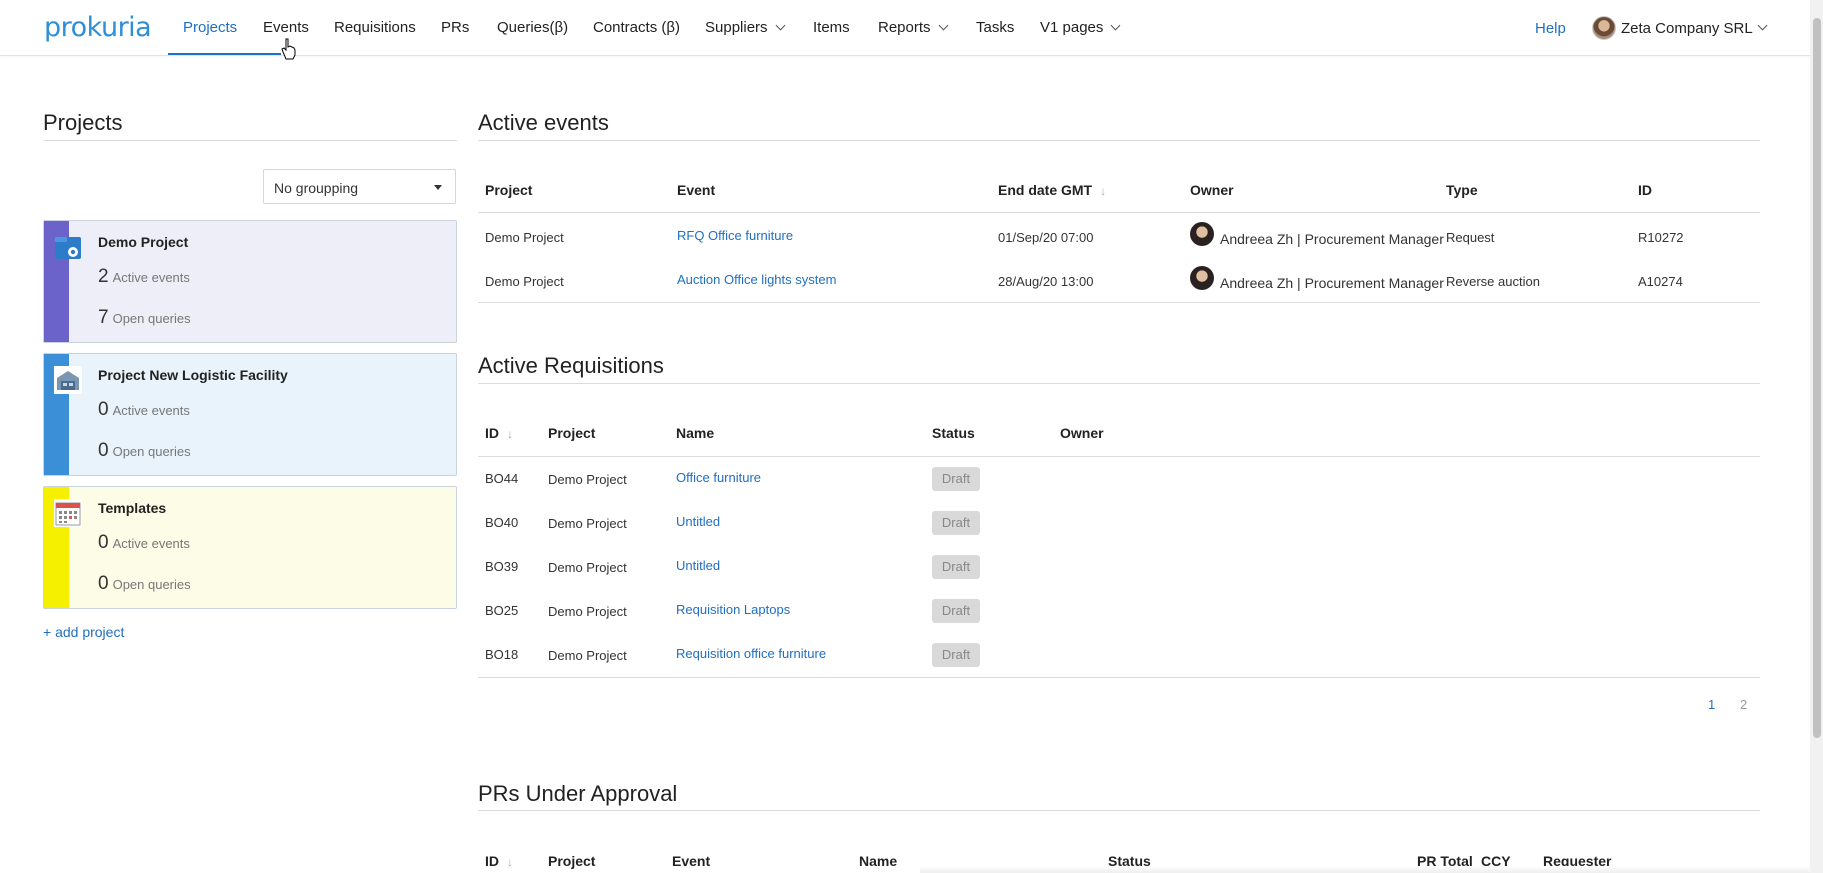 The image size is (1823, 873). Describe the element at coordinates (878, 861) in the screenshot. I see `pr-col-header-name: Name` at that location.